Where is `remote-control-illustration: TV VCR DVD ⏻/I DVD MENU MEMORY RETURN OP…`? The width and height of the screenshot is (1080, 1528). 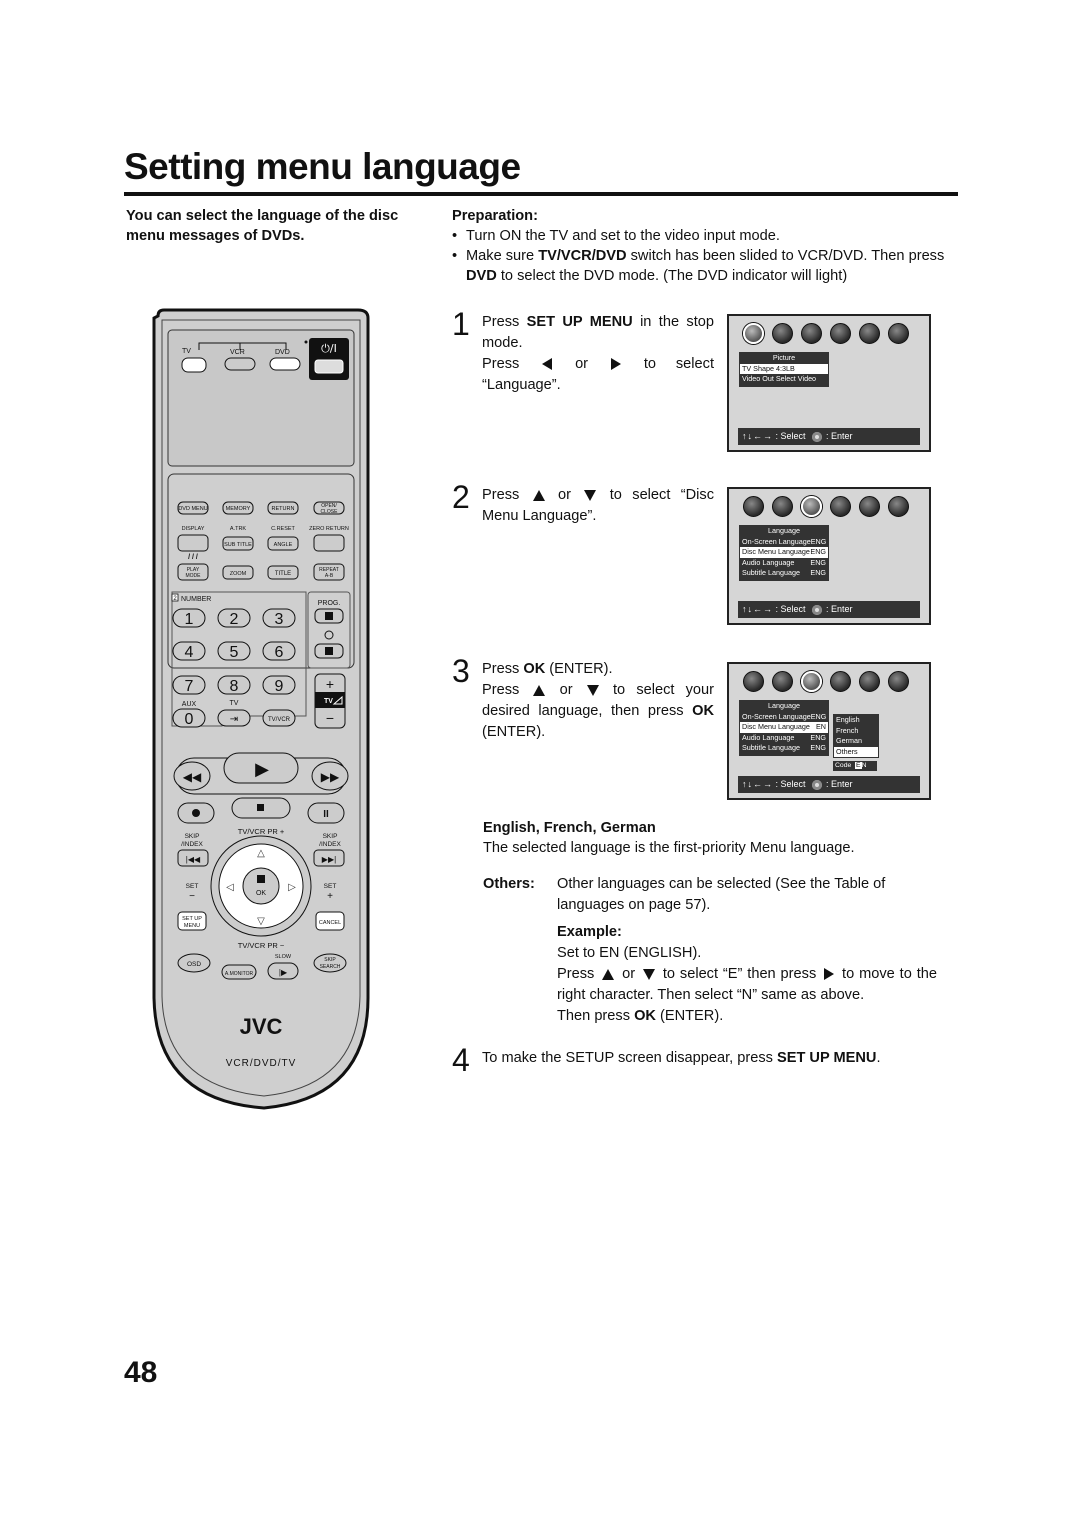
remote-control-illustration: TV VCR DVD ⏻/I DVD MENU MEMORY RETURN OP… is located at coordinates (261, 710).